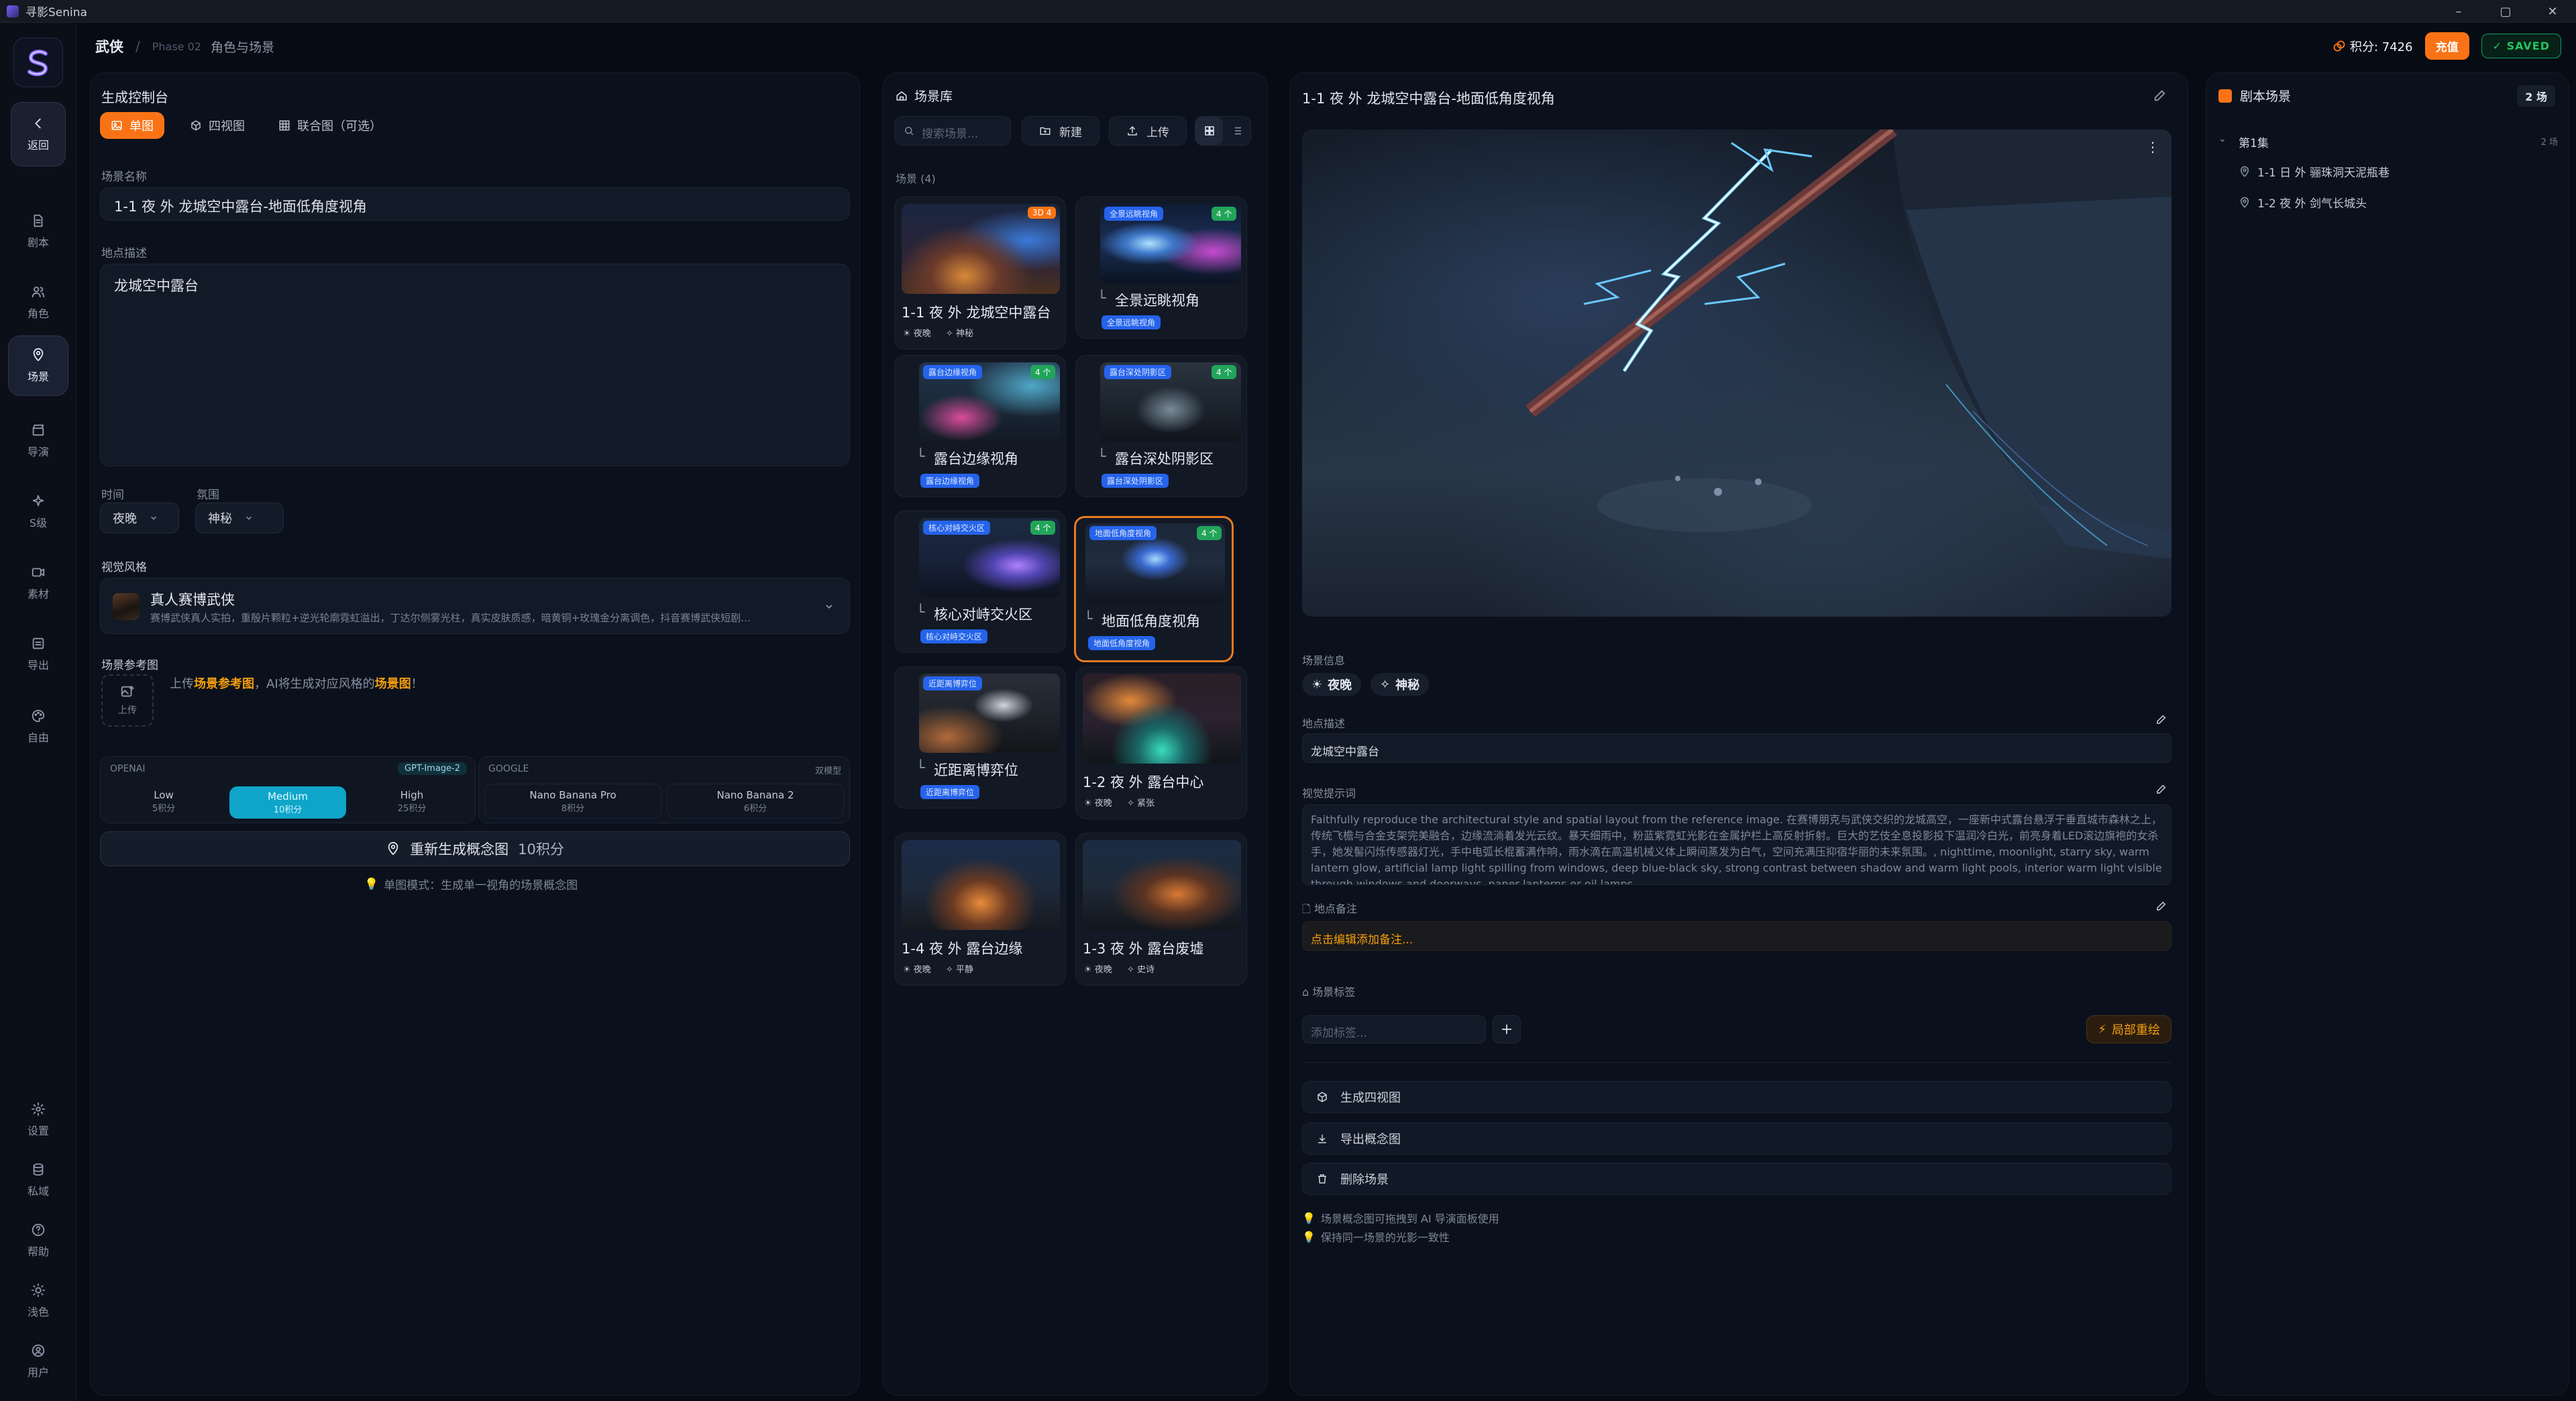  I want to click on location-icon, so click(393, 848).